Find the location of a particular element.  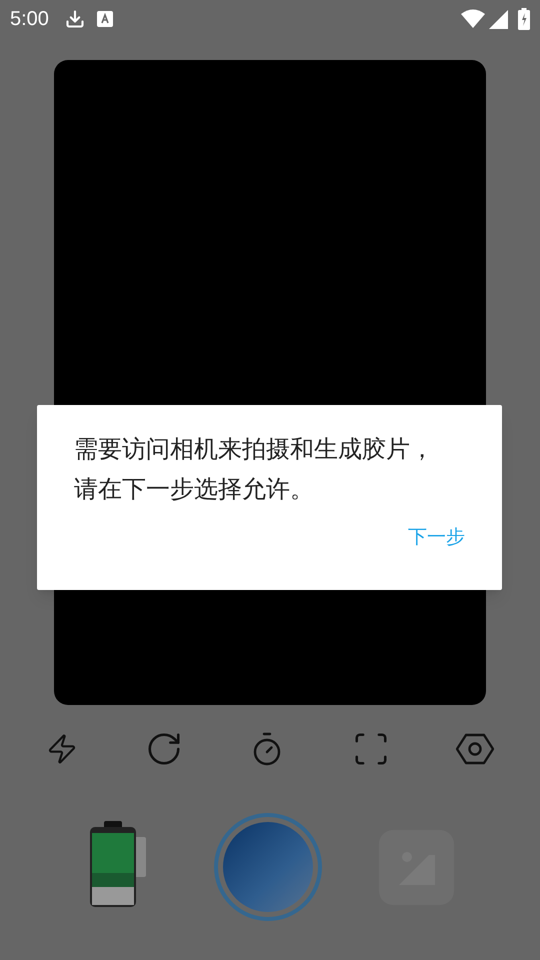

status-time: 5:00 is located at coordinates (29, 19).